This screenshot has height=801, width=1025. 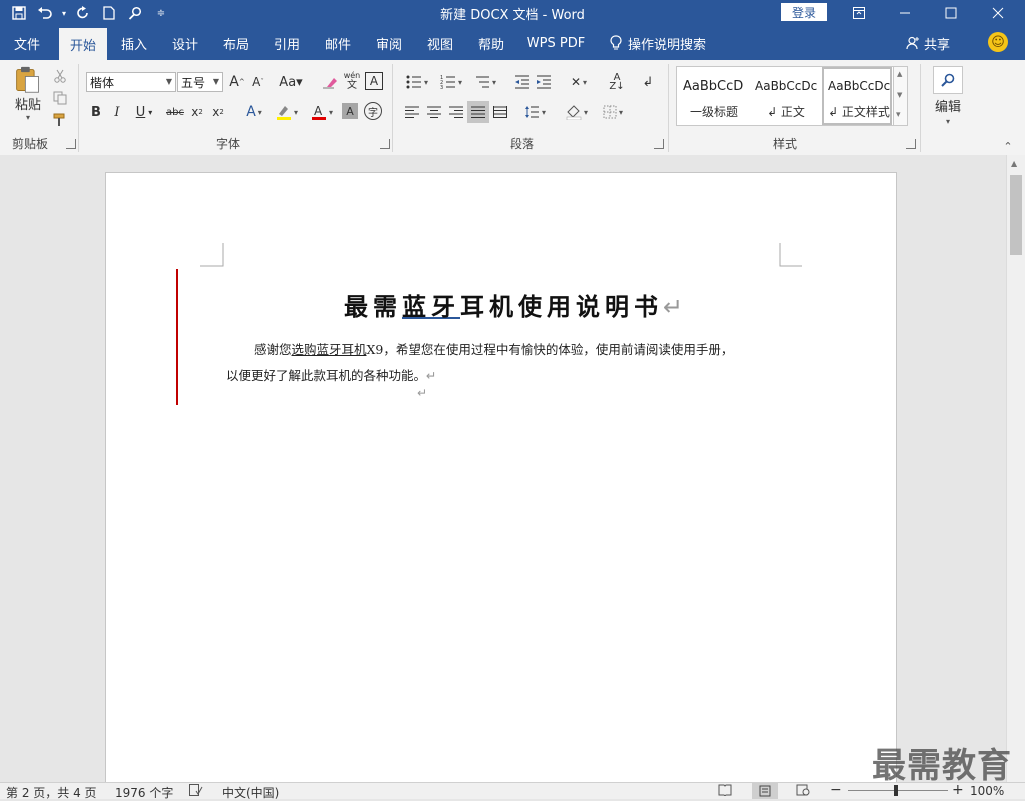 What do you see at coordinates (1014, 163) in the screenshot?
I see `scroll-up-icon: ▲` at bounding box center [1014, 163].